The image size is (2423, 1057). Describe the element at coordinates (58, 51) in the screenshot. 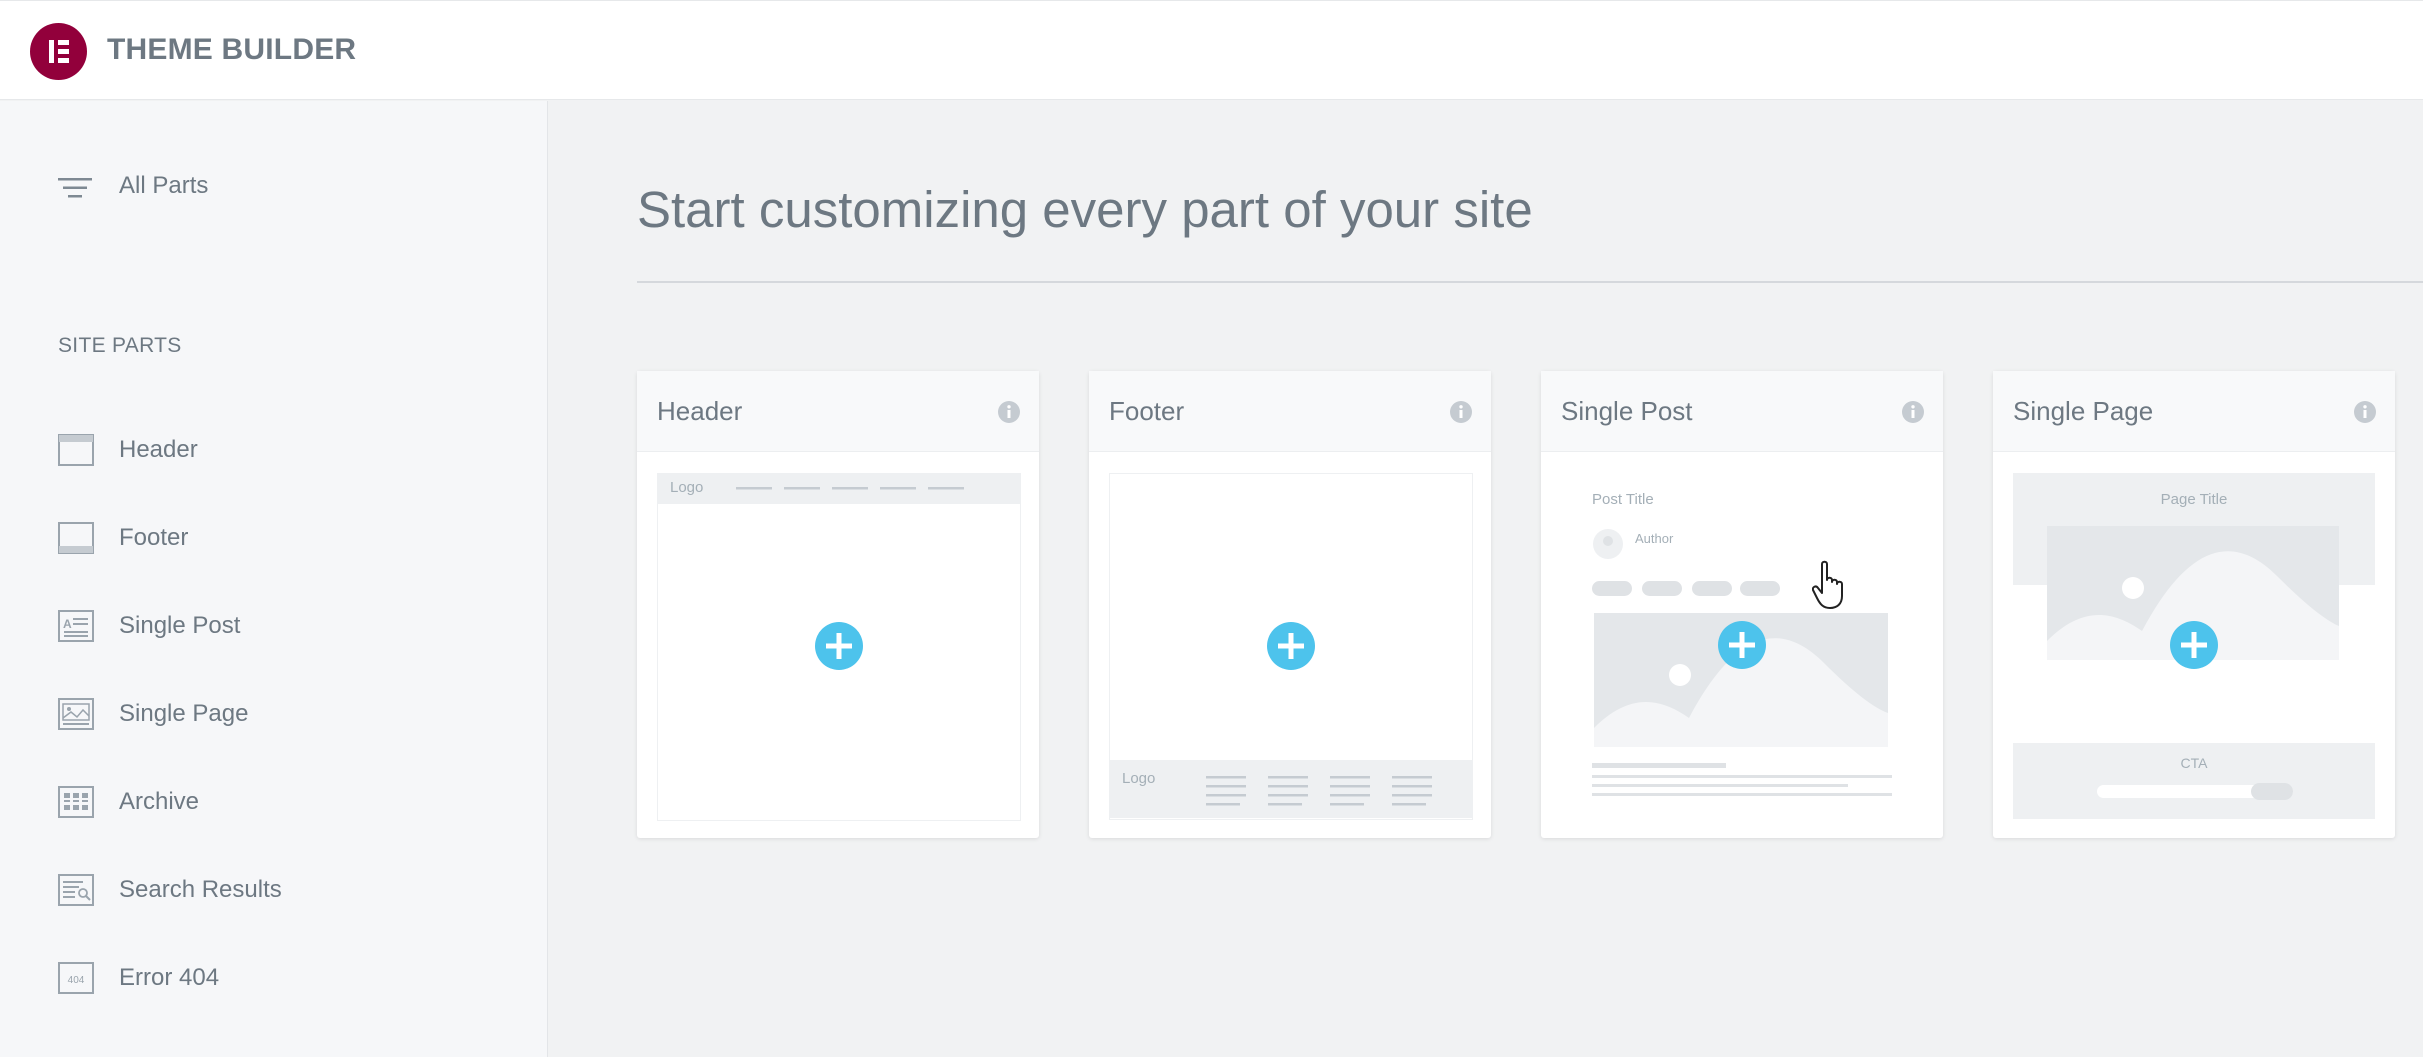

I see `elementor-logo-icon` at that location.